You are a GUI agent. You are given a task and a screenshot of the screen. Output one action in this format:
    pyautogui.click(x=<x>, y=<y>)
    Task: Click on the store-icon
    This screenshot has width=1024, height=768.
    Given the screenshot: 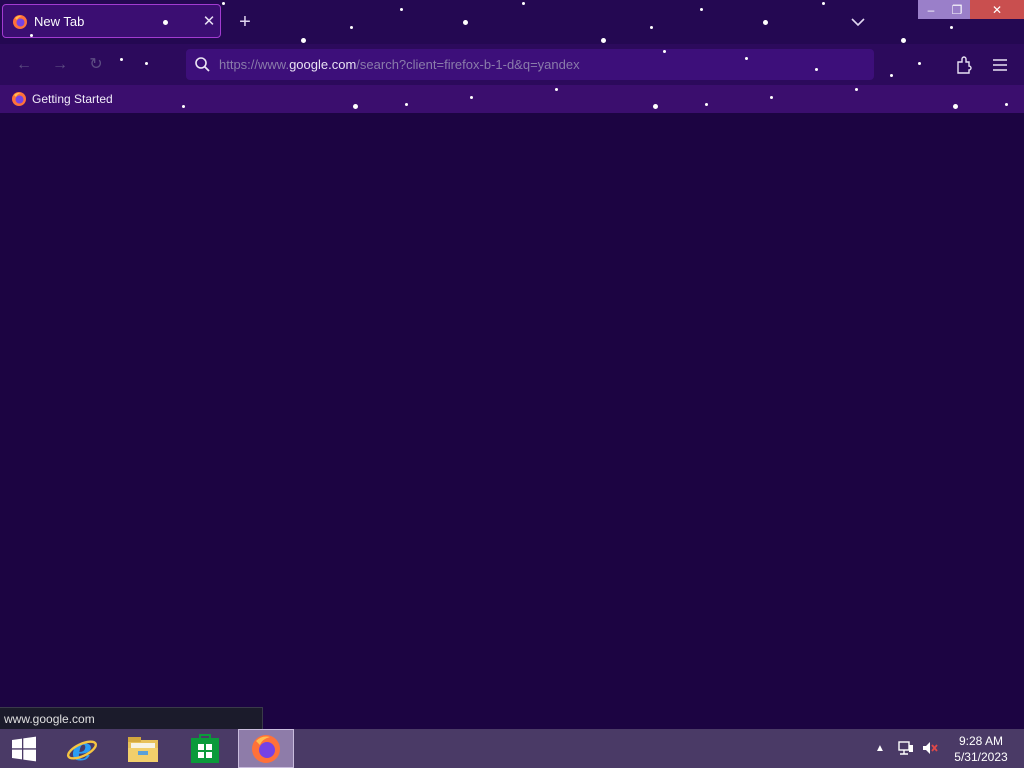 What is the action you would take?
    pyautogui.click(x=205, y=748)
    